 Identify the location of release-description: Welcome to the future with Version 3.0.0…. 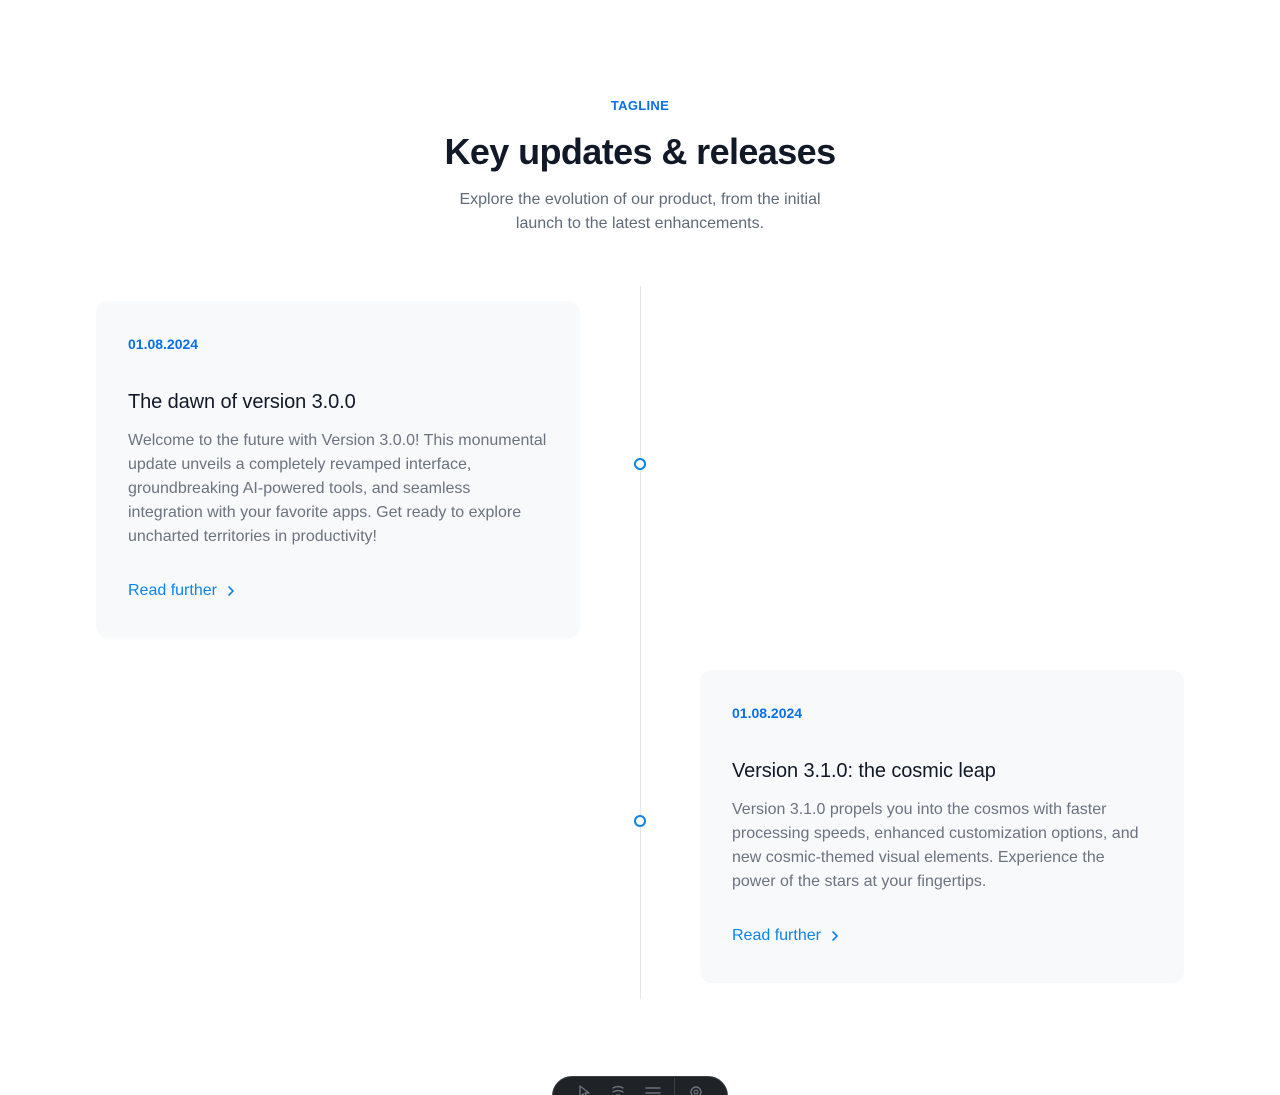
(337, 488).